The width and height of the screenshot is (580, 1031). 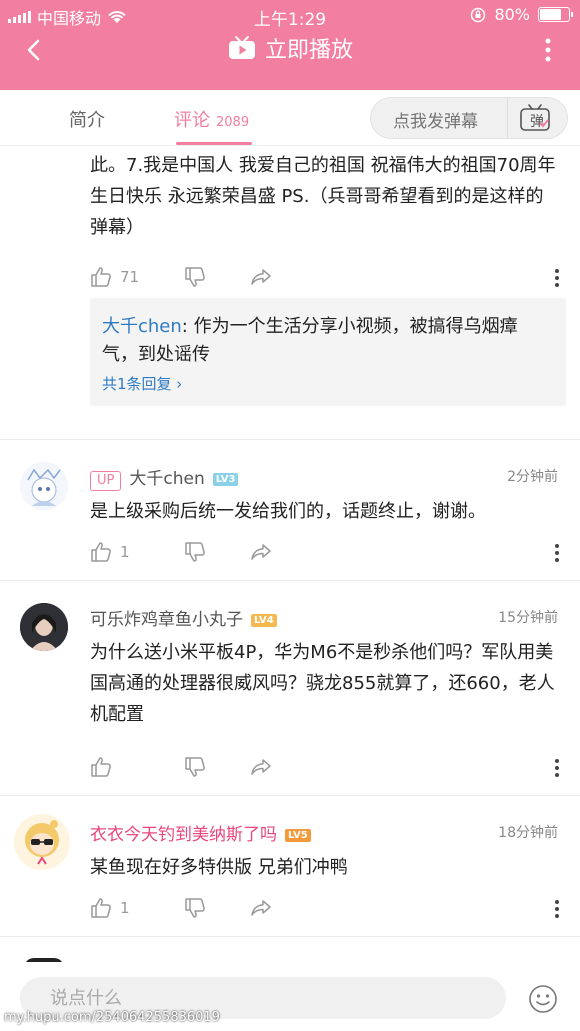 I want to click on status-bar: 中国移动 上午1:29 80%, so click(x=290, y=15).